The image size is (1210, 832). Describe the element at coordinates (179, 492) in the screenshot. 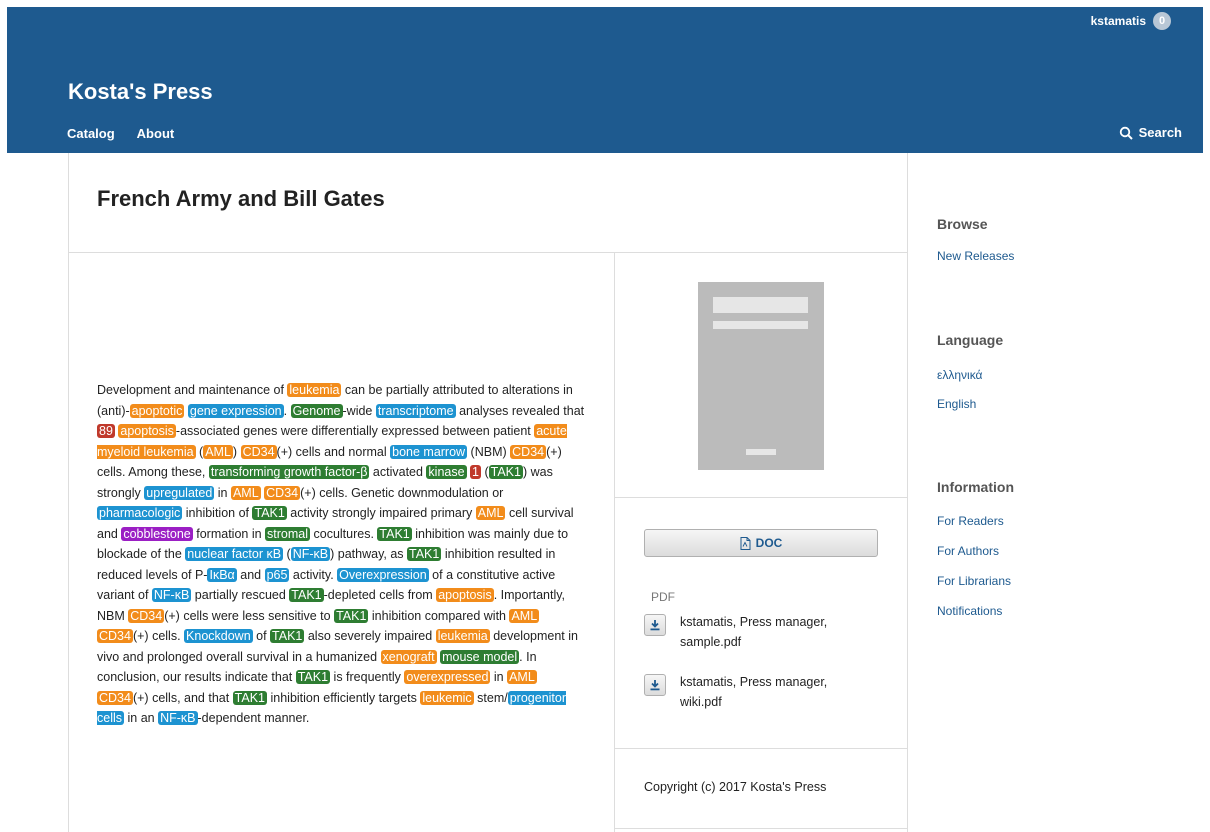

I see `entity-tag: upregulated` at that location.